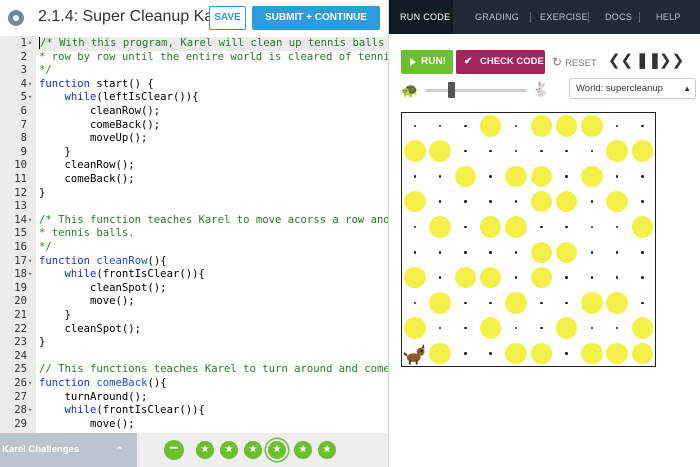 This screenshot has width=700, height=467. What do you see at coordinates (451, 90) in the screenshot?
I see `speed-slider-handle` at bounding box center [451, 90].